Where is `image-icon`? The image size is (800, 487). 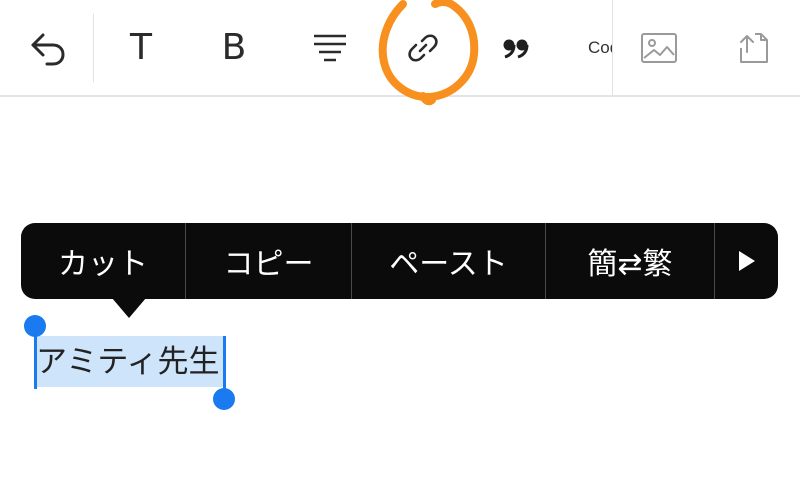 image-icon is located at coordinates (659, 47).